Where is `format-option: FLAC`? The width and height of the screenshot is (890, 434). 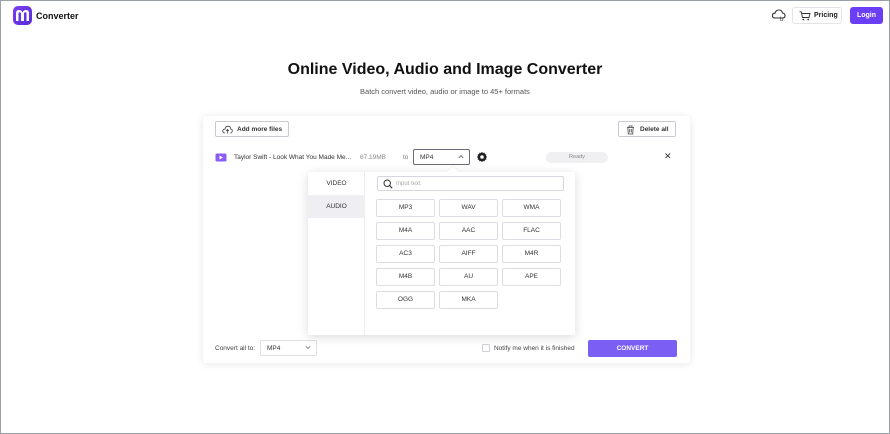
format-option: FLAC is located at coordinates (531, 231).